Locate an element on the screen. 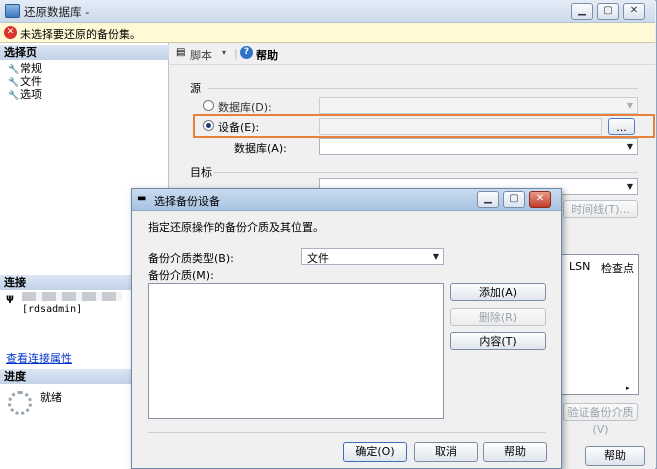  source-group-label: 源 is located at coordinates (195, 88).